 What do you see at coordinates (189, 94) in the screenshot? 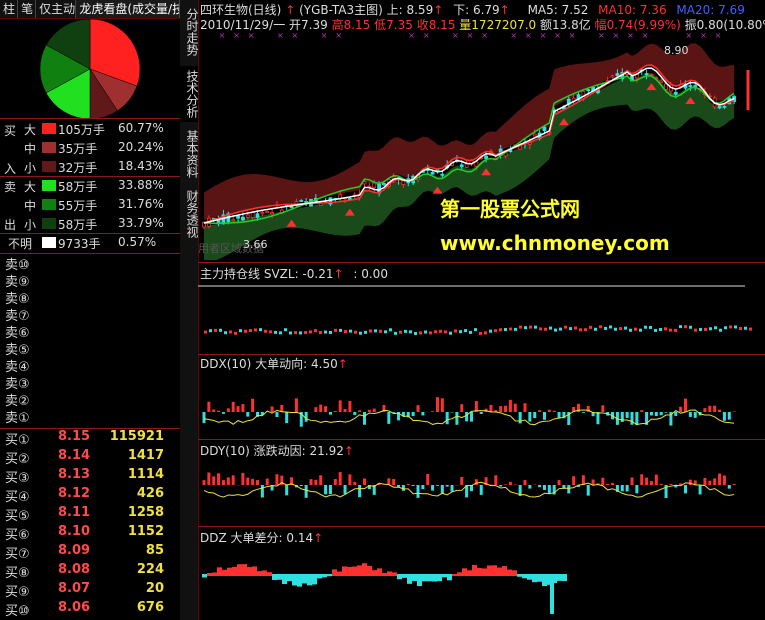
I see `tab-technical: 技术分析` at bounding box center [189, 94].